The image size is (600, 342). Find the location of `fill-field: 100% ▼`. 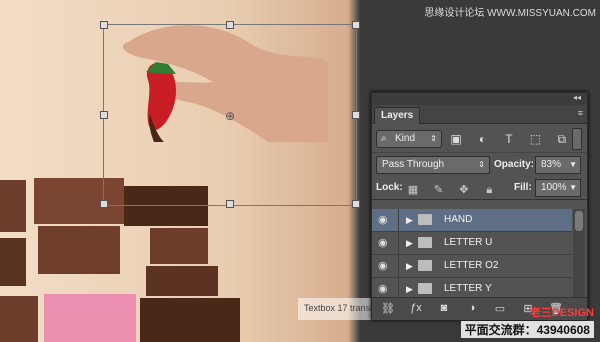

fill-field: 100% ▼ is located at coordinates (558, 188).